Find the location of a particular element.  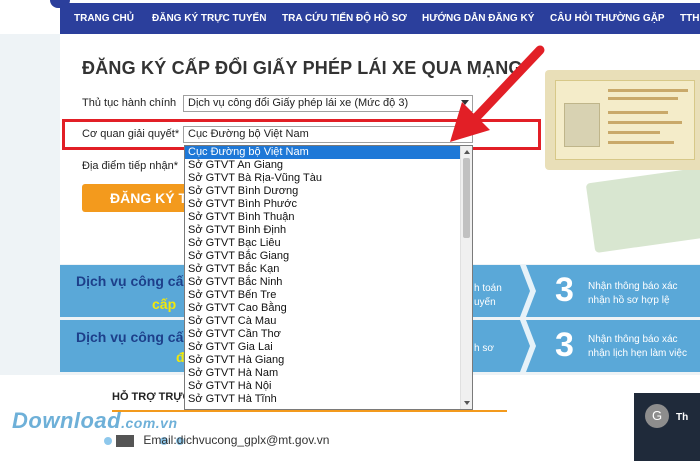

banner-2-title: Dịch vụ công cấp is located at coordinates (134, 337).